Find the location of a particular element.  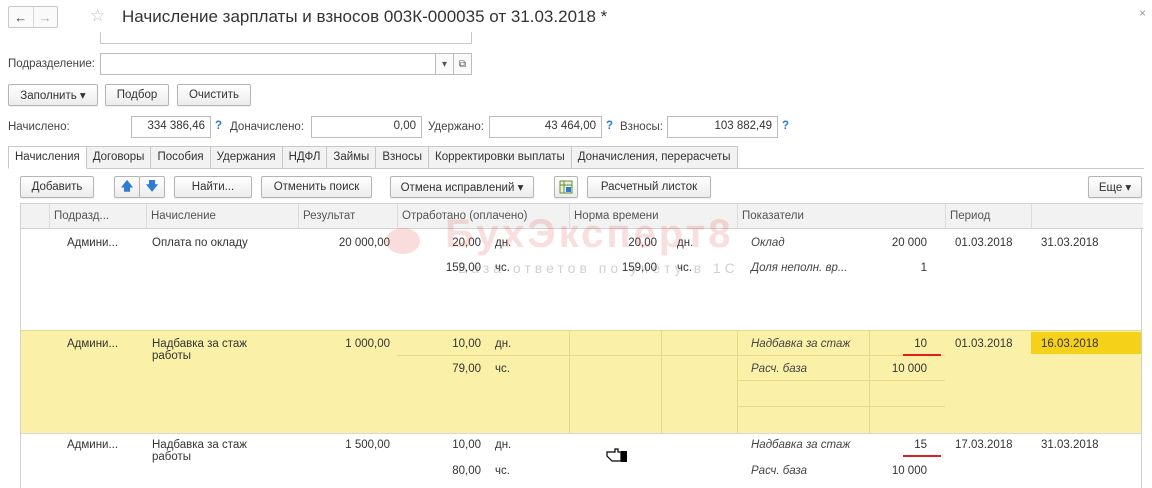

row-indicator-value: 15 is located at coordinates (920, 445).